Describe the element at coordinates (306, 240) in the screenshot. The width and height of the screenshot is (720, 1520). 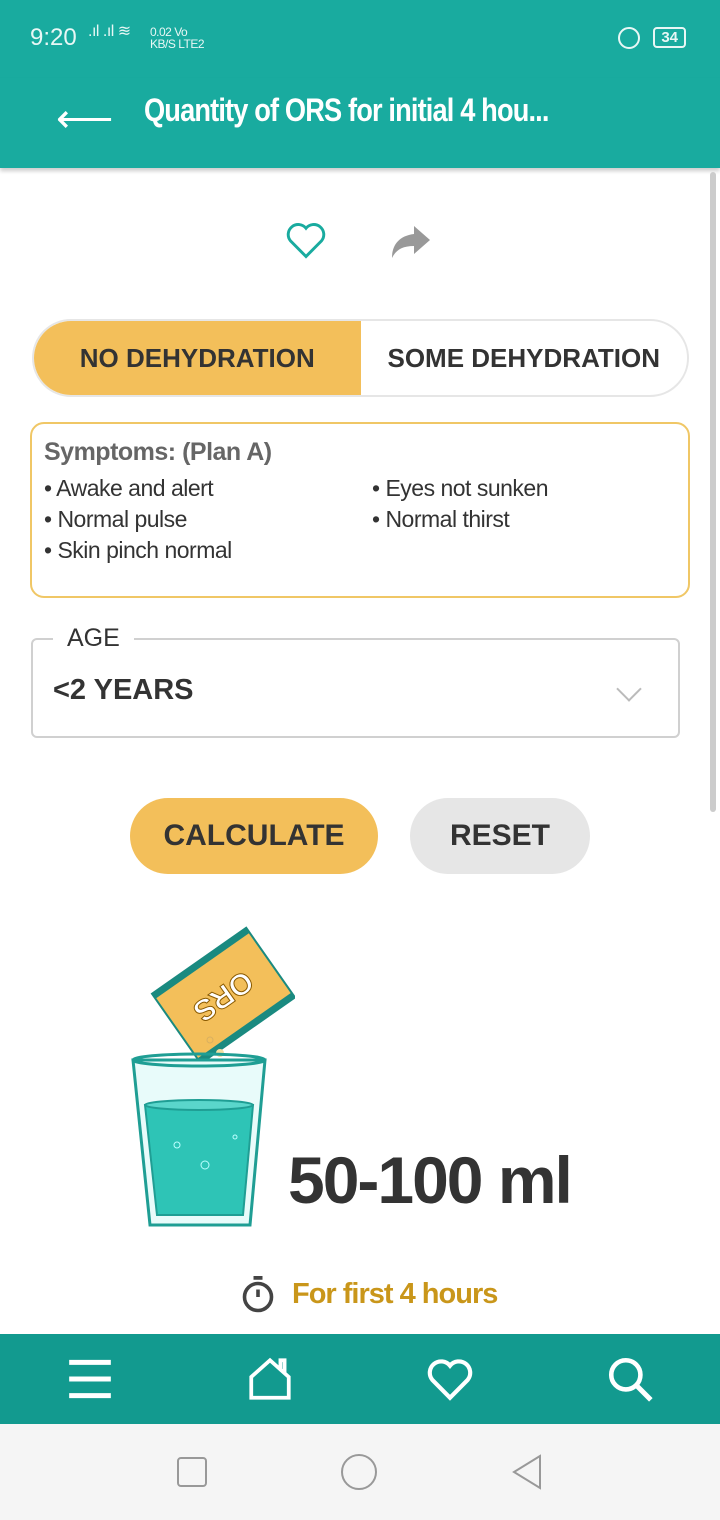
I see `favorite-heart-icon` at that location.